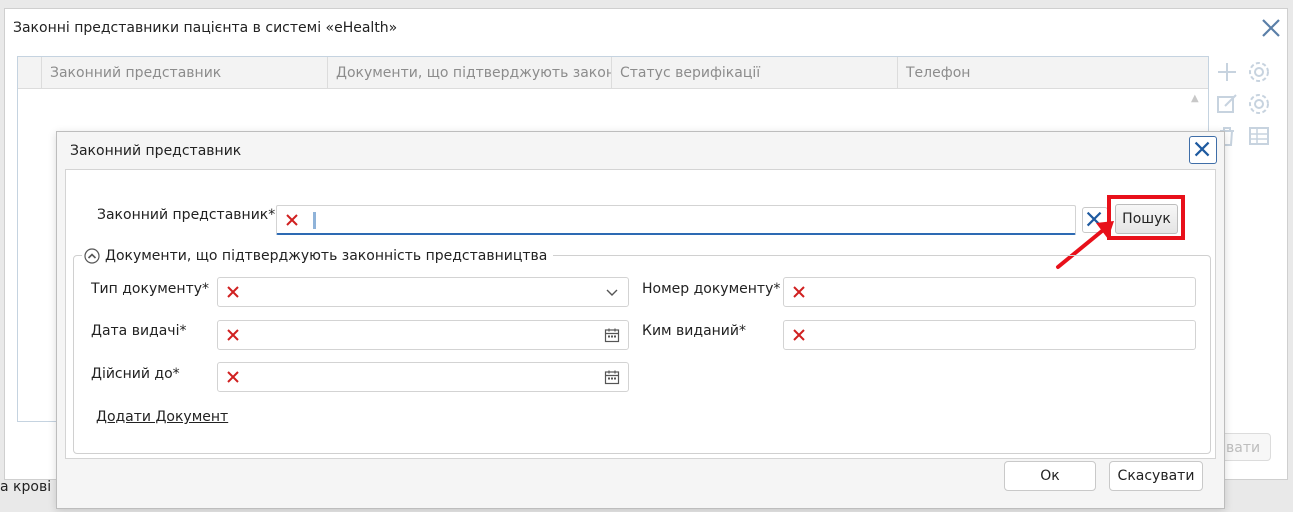 The width and height of the screenshot is (1293, 512). Describe the element at coordinates (139, 331) in the screenshot. I see `issue-date-label: Дата видачі*` at that location.